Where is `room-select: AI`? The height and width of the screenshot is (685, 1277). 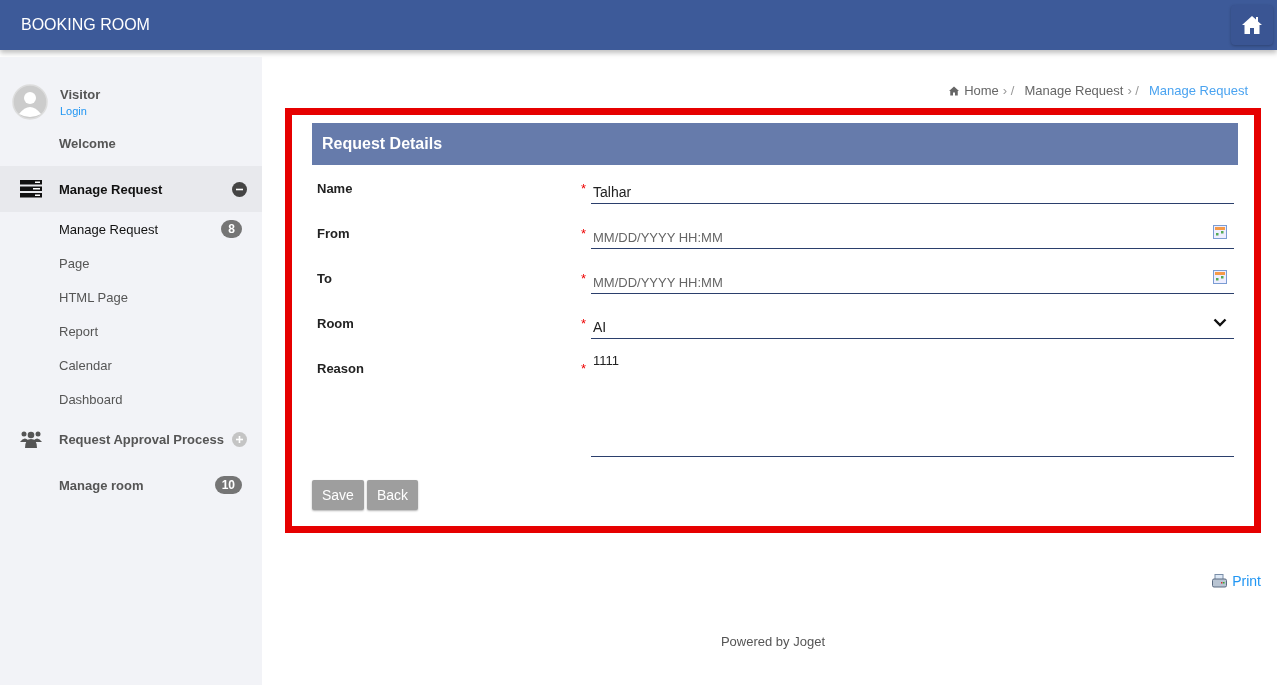
room-select: AI is located at coordinates (912, 321).